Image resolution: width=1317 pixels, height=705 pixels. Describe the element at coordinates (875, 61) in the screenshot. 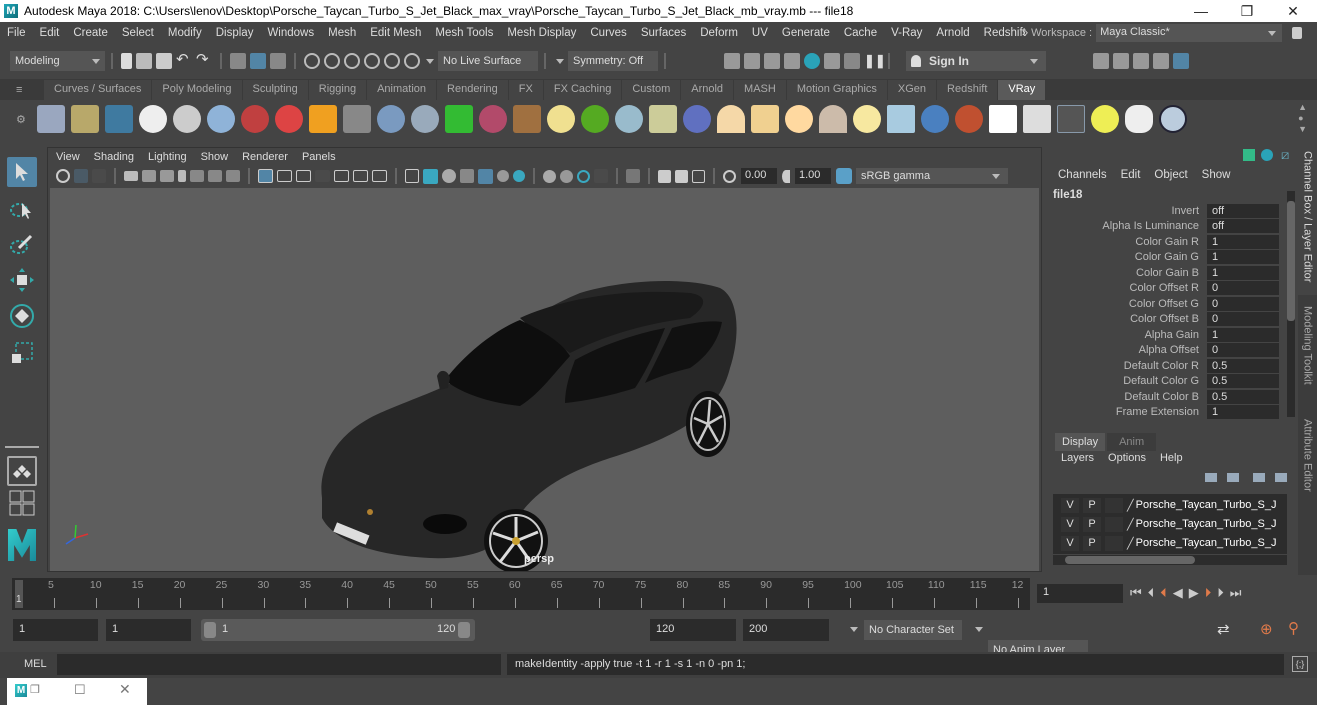

I see `pause-icon: ❚❚` at that location.